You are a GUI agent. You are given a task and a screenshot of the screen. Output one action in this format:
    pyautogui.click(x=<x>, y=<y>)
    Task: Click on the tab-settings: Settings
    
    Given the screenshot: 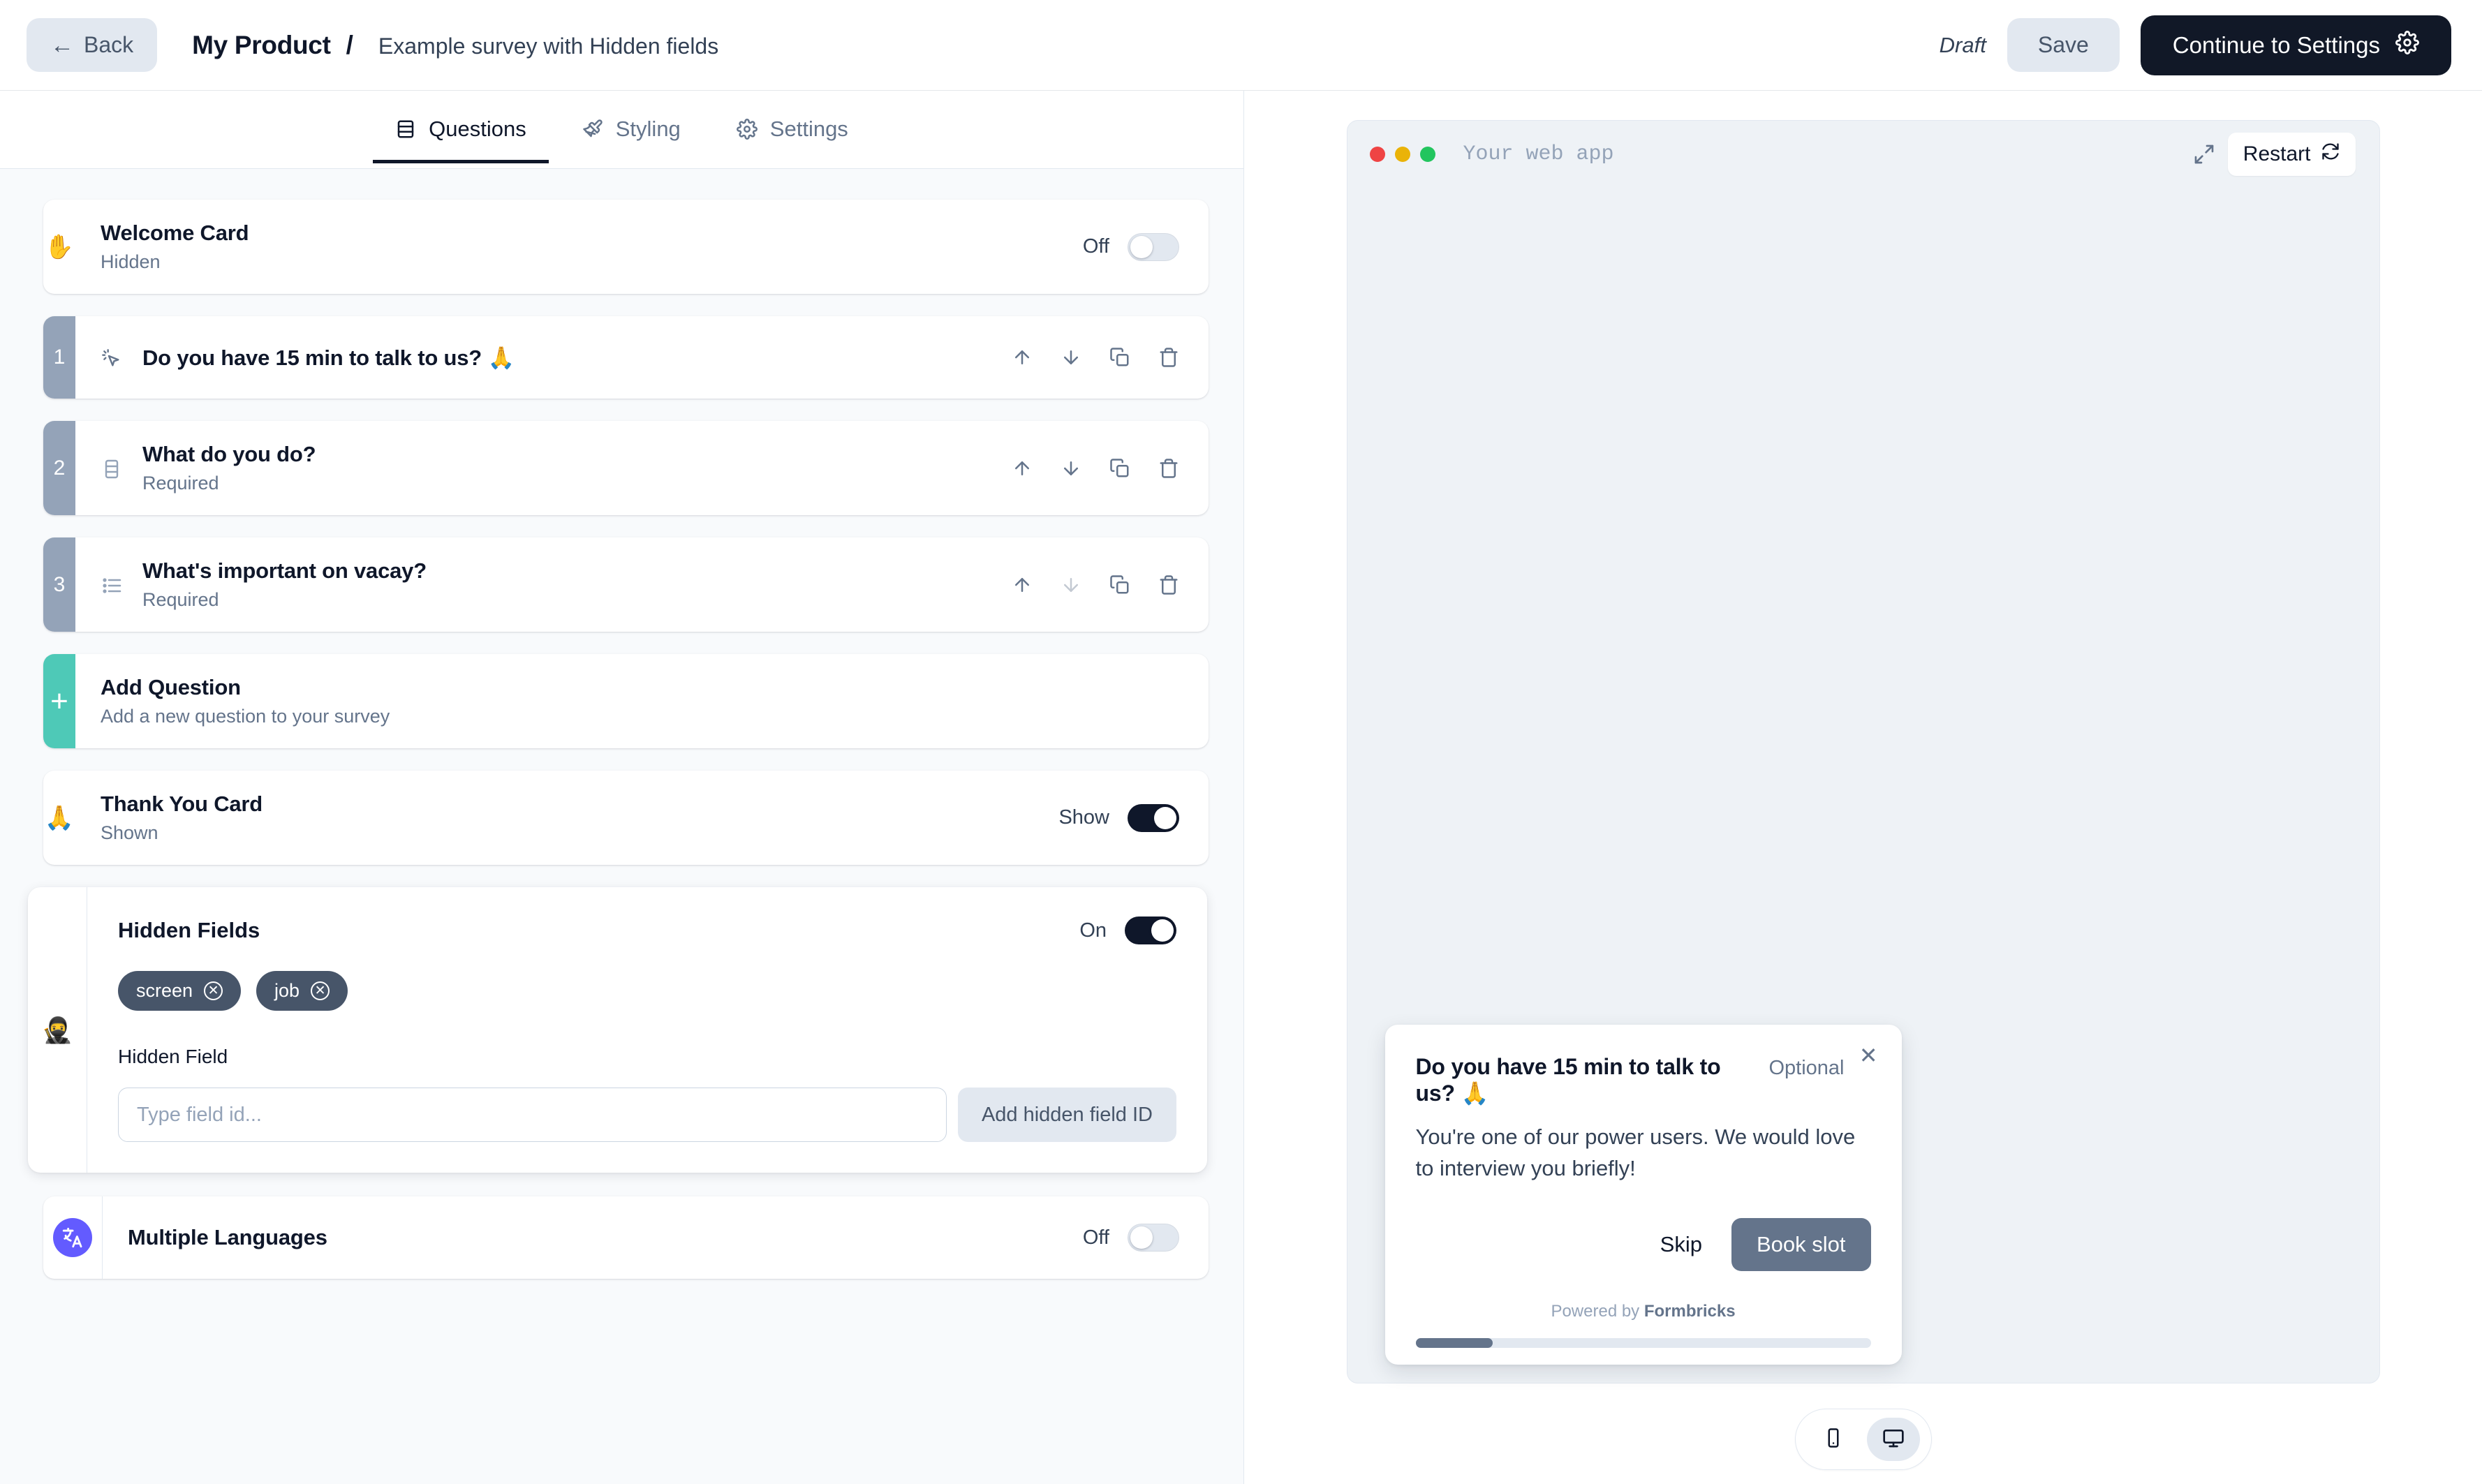 What is the action you would take?
    pyautogui.click(x=792, y=129)
    